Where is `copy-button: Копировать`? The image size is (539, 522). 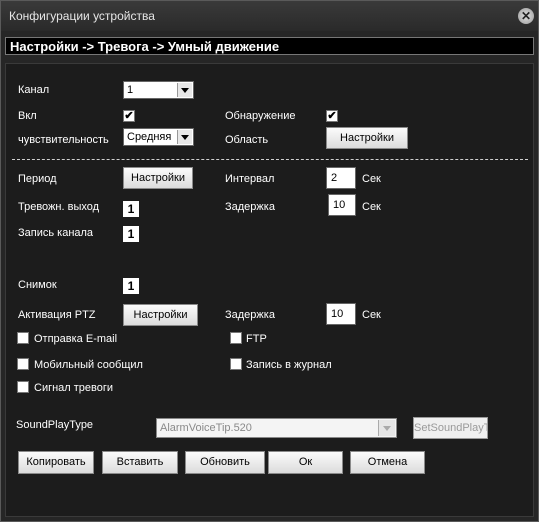
copy-button: Копировать is located at coordinates (56, 462).